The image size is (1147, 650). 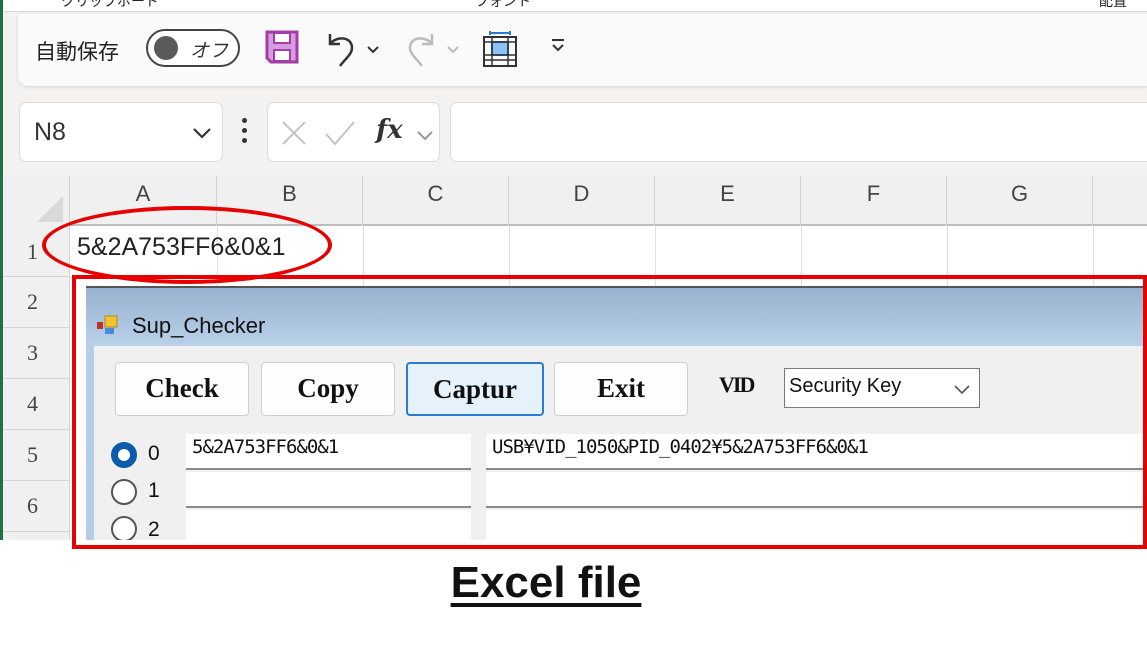 I want to click on autosave-toggle: オフ, so click(x=193, y=48).